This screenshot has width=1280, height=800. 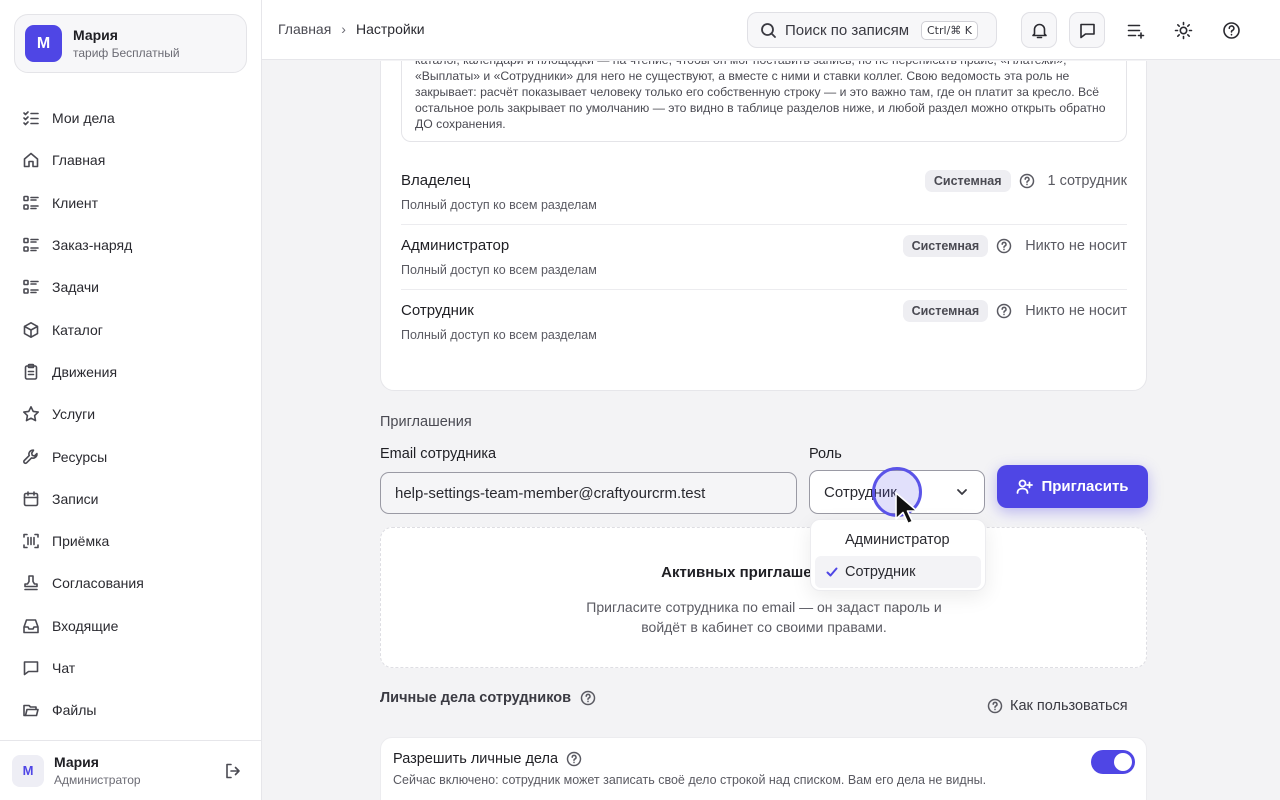 I want to click on bell-icon, so click(x=1039, y=30).